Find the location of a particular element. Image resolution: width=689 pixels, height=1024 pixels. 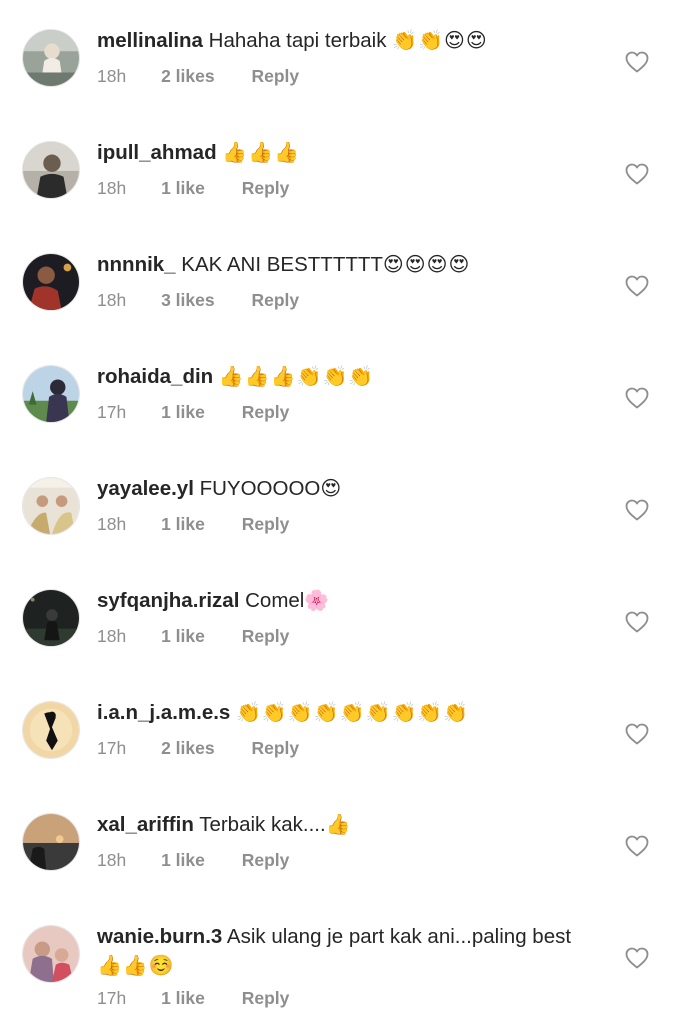

comment-body: Comel is located at coordinates (275, 600).